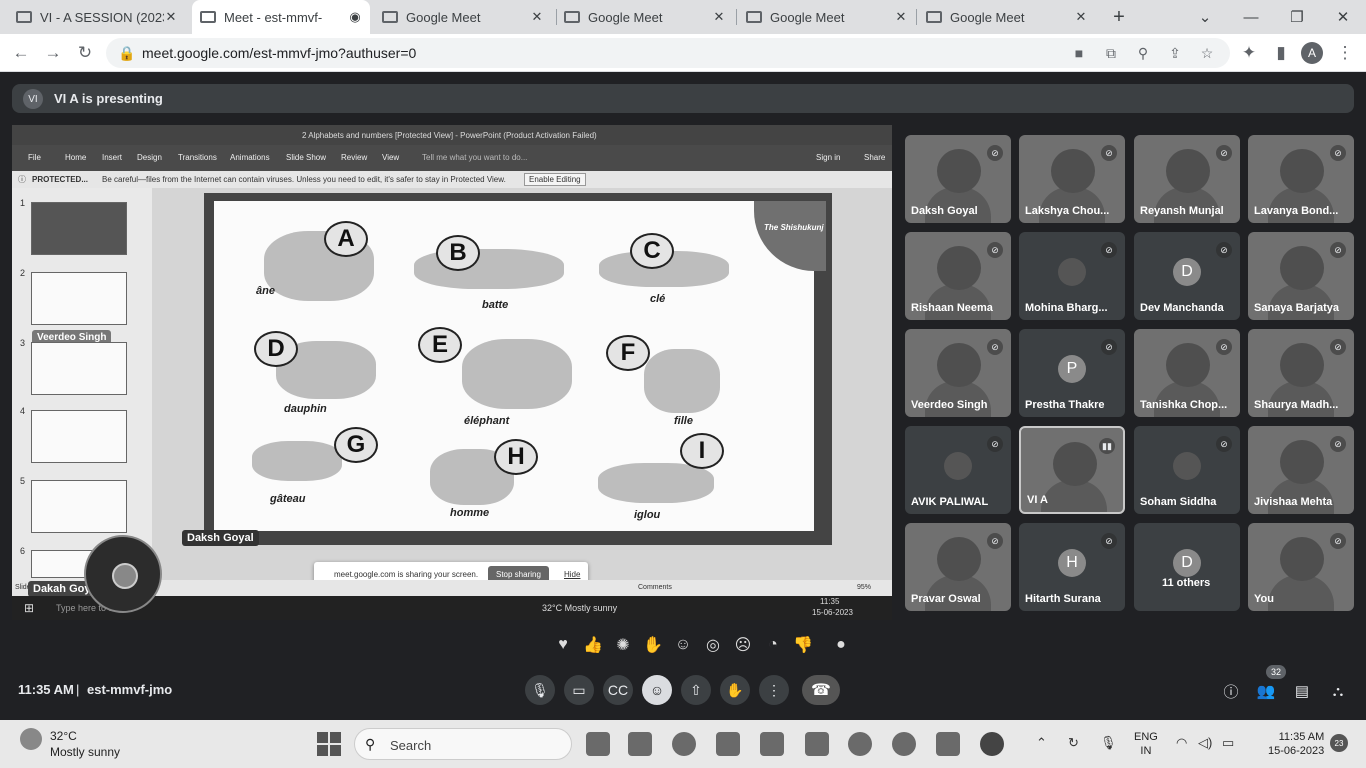 This screenshot has height=768, width=1366. What do you see at coordinates (1187, 470) in the screenshot?
I see `participant-tile: ⊘ Soham Siddha` at bounding box center [1187, 470].